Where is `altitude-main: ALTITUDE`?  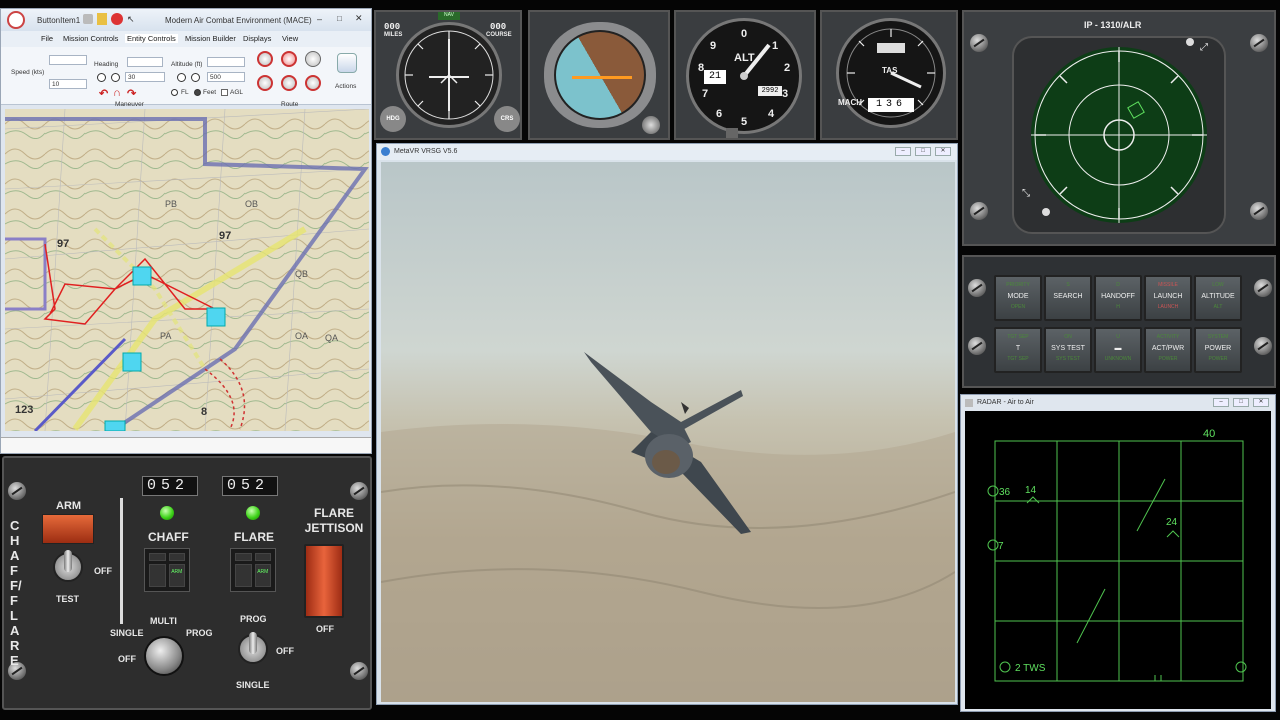
altitude-main: ALTITUDE is located at coordinates (1218, 296).